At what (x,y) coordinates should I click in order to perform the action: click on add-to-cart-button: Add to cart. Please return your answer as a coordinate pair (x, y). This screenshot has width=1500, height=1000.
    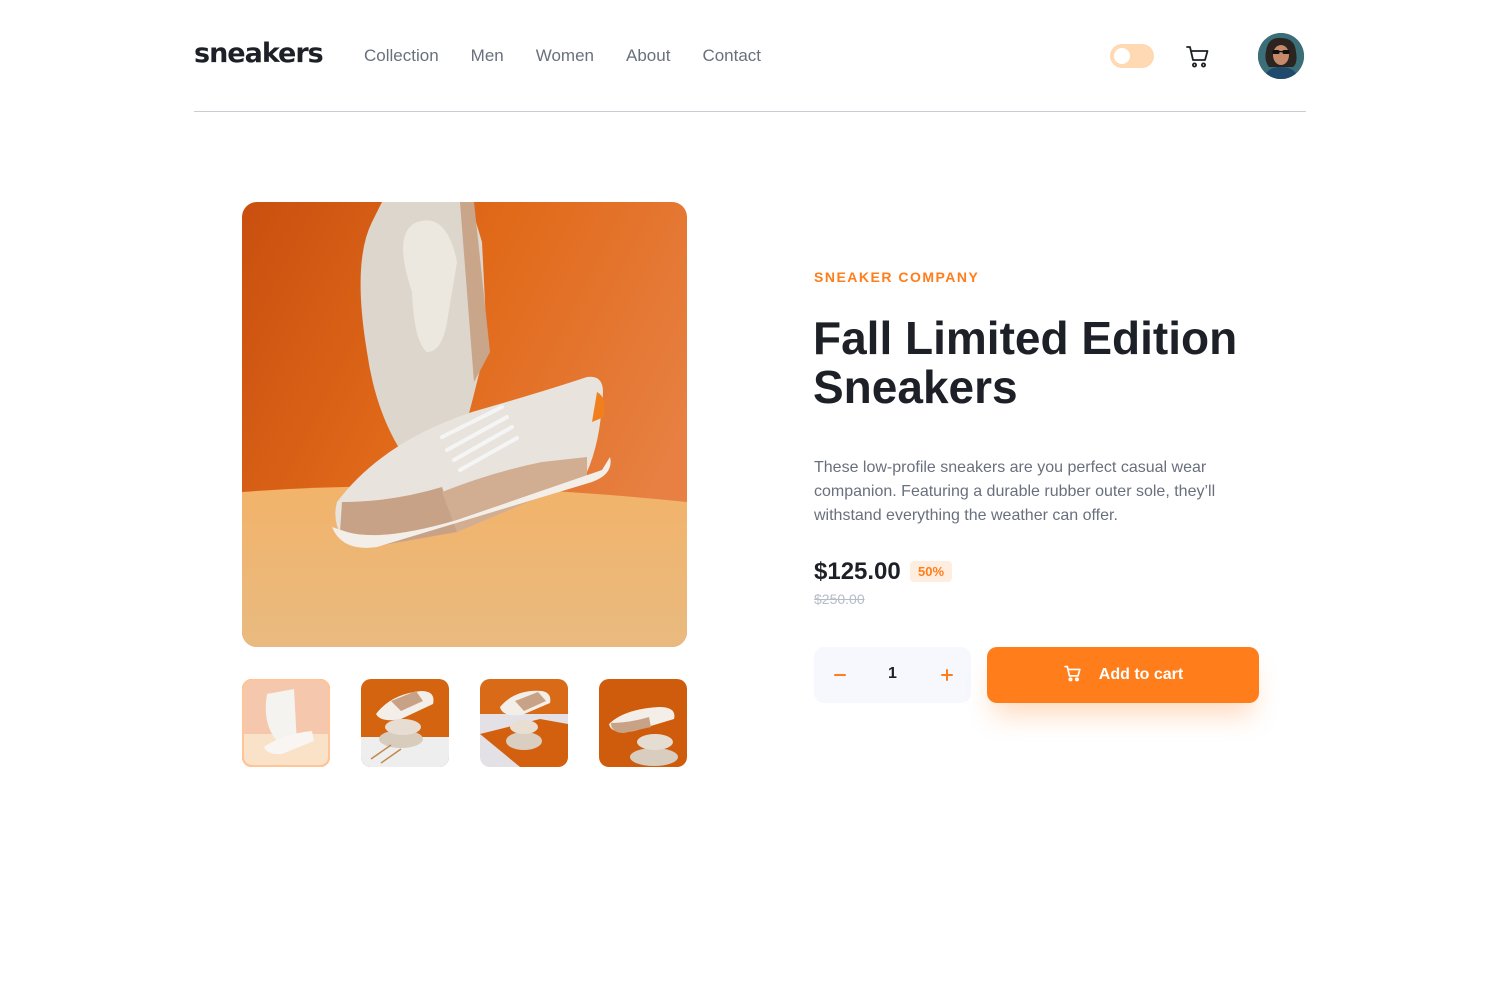
    Looking at the image, I should click on (1123, 675).